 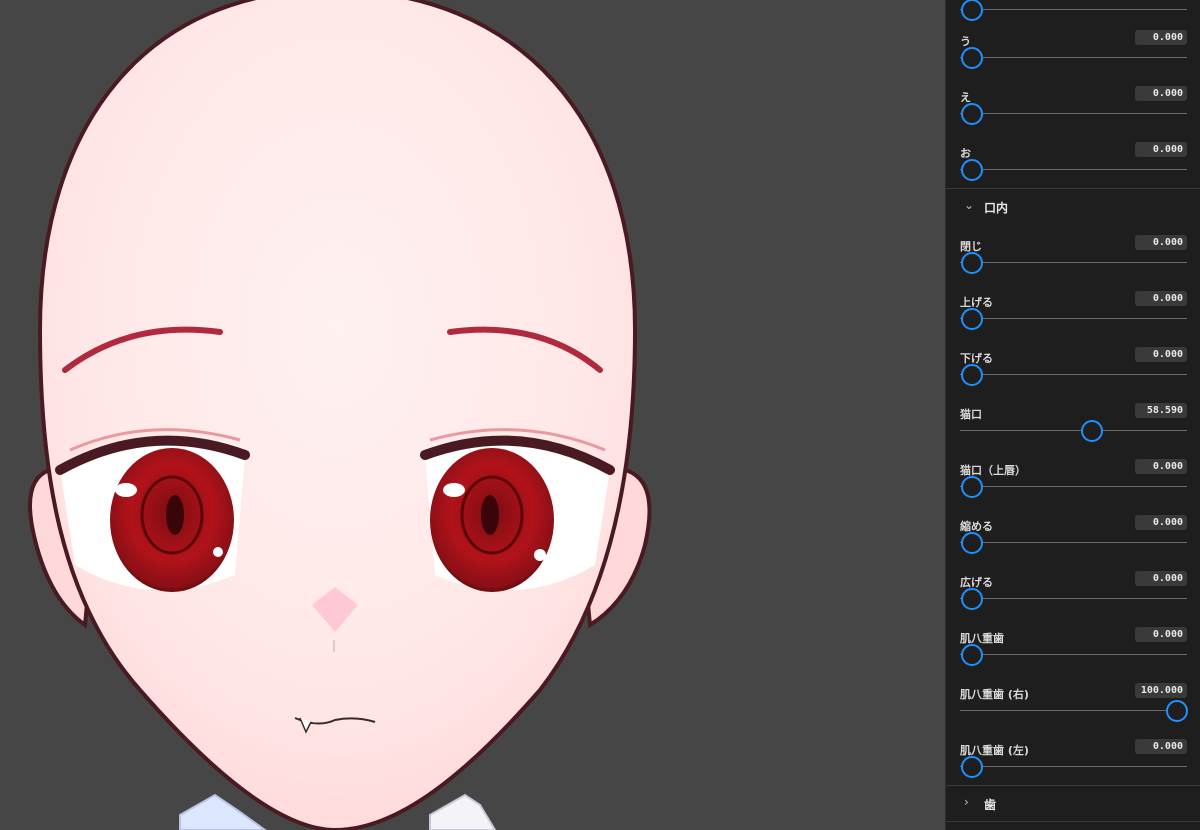 I want to click on slider-row: 広げる 0.000, so click(x=1073, y=601).